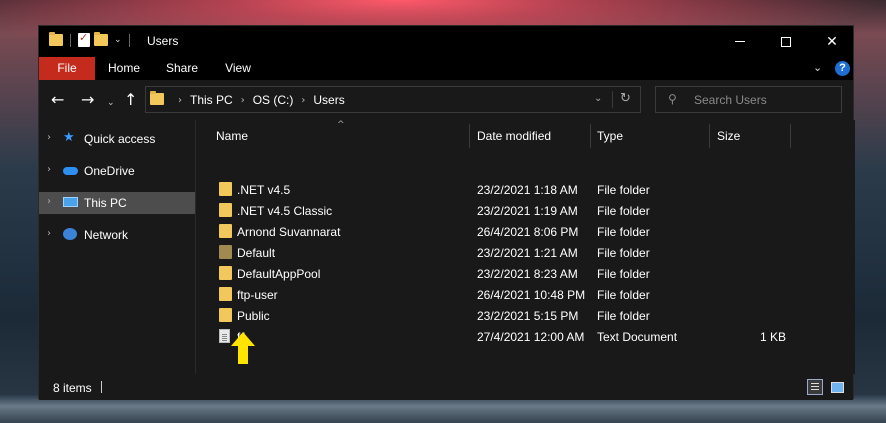 This screenshot has height=423, width=886. What do you see at coordinates (211, 100) in the screenshot?
I see `breadcrumb-this-pc: This PC` at bounding box center [211, 100].